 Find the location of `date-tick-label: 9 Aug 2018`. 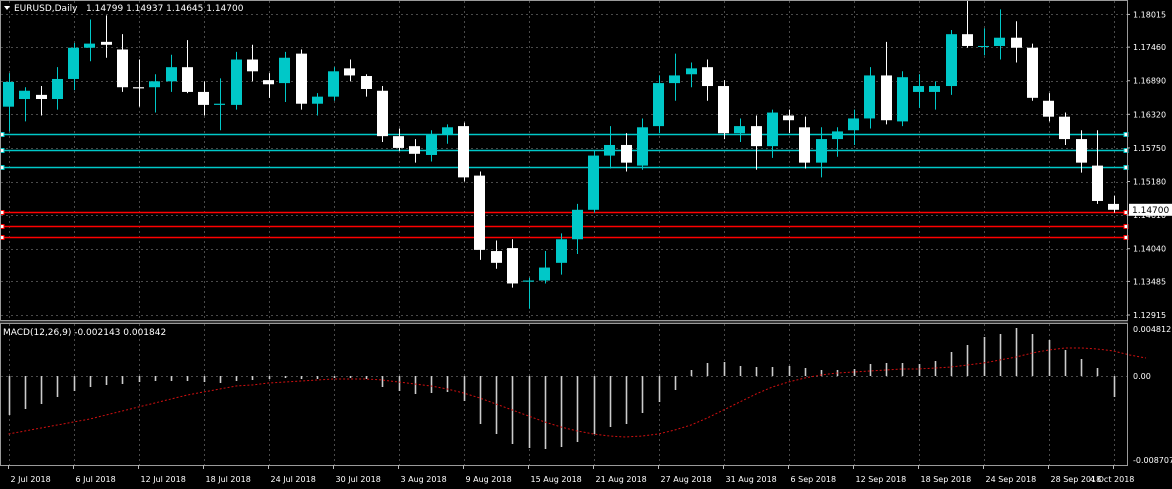

date-tick-label: 9 Aug 2018 is located at coordinates (489, 479).